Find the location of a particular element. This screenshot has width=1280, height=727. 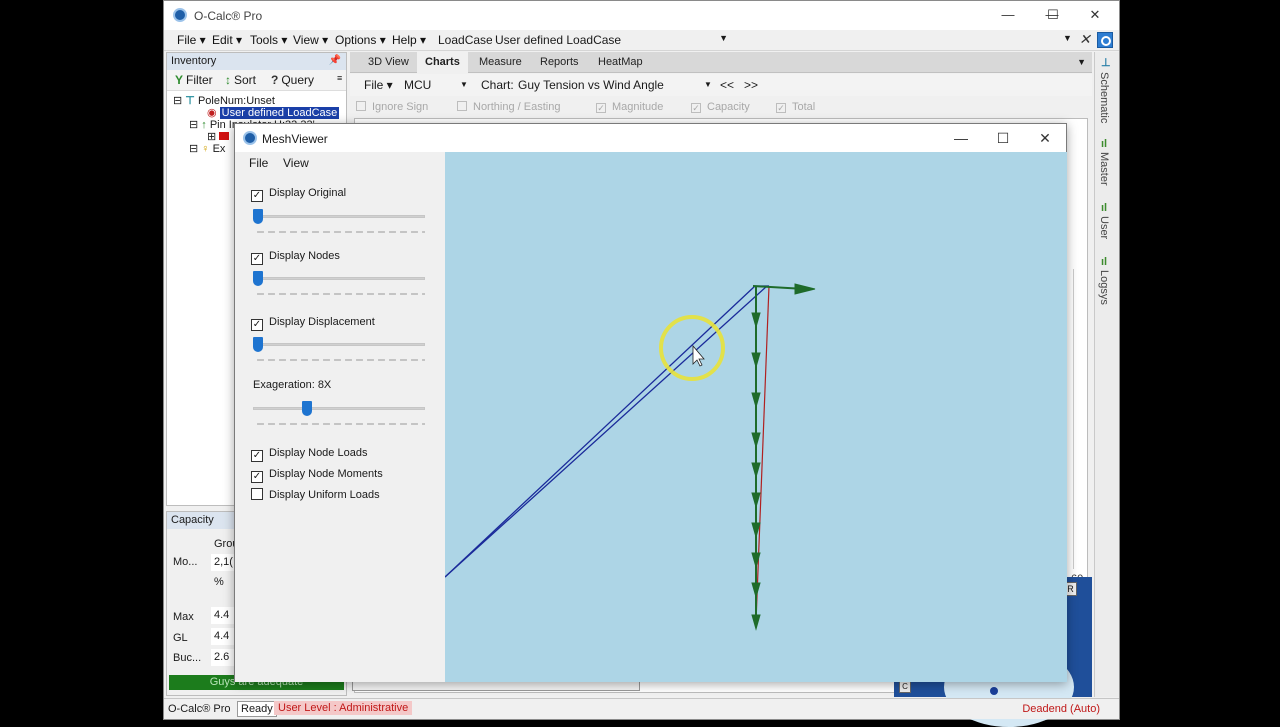

meshviewer-title-bar: MeshViewer — ☐ ✕ is located at coordinates (650, 138).